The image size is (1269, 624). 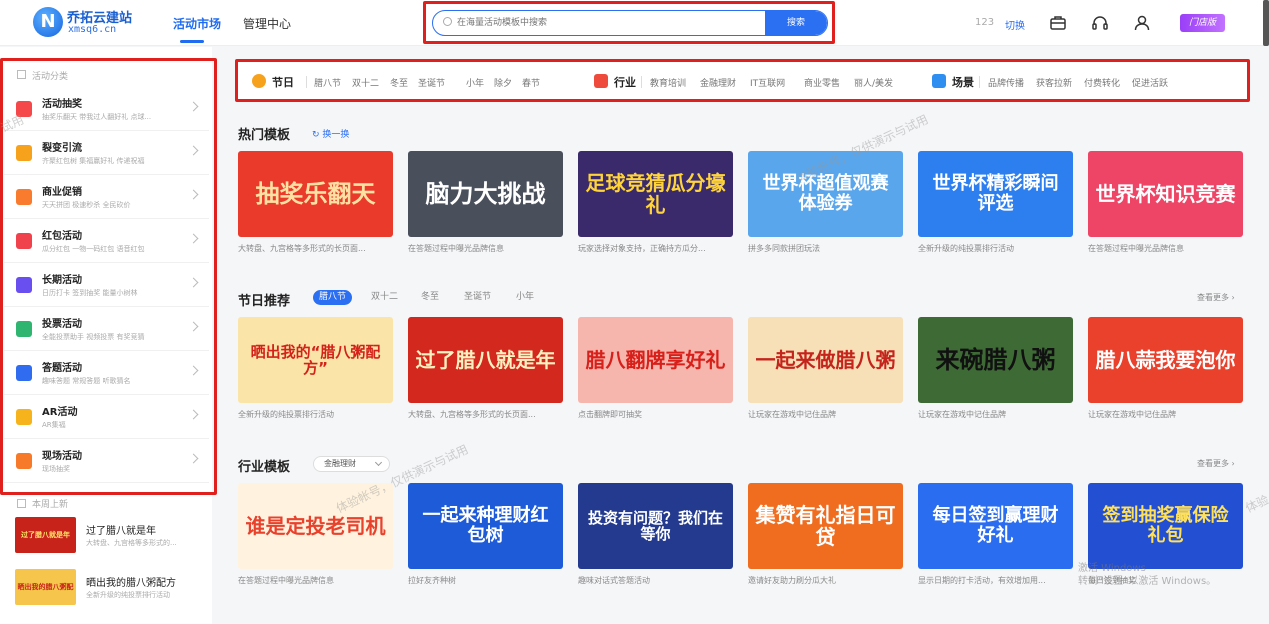 I want to click on festival-chip: 圣诞节, so click(x=477, y=297).